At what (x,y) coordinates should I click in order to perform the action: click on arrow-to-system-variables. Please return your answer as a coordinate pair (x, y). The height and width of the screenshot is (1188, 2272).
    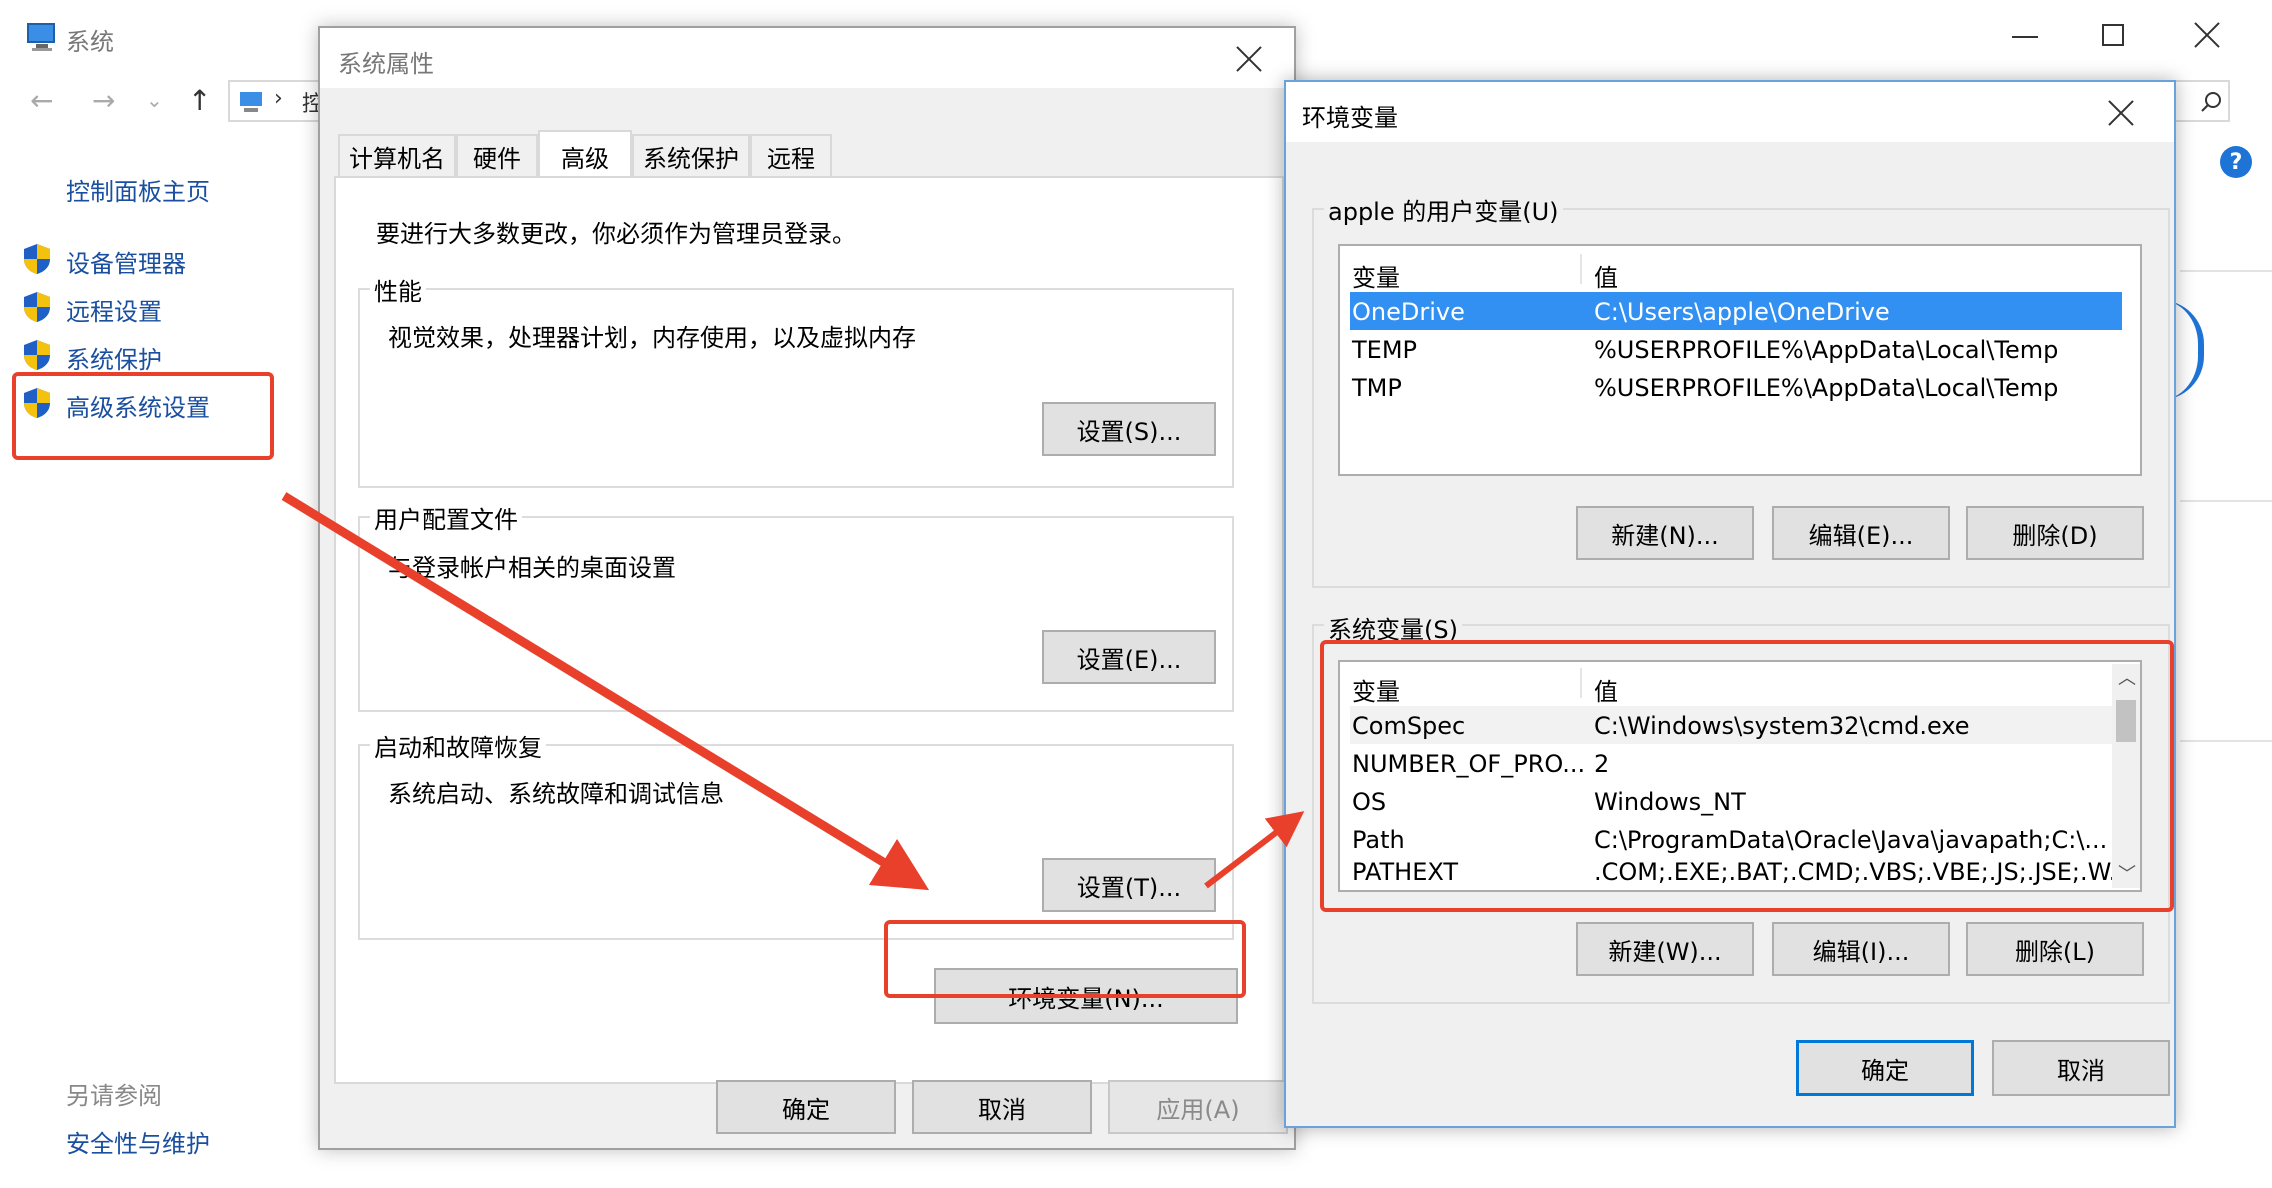
    Looking at the image, I should click on (1254, 850).